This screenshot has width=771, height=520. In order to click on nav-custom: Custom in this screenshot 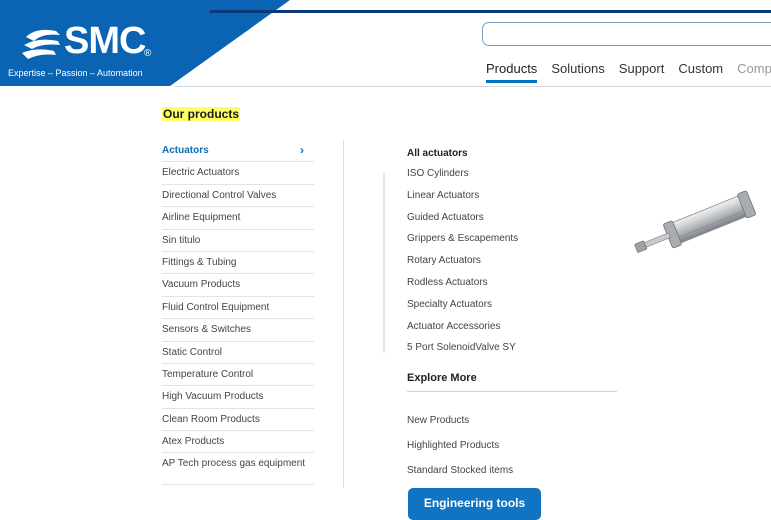, I will do `click(700, 72)`.